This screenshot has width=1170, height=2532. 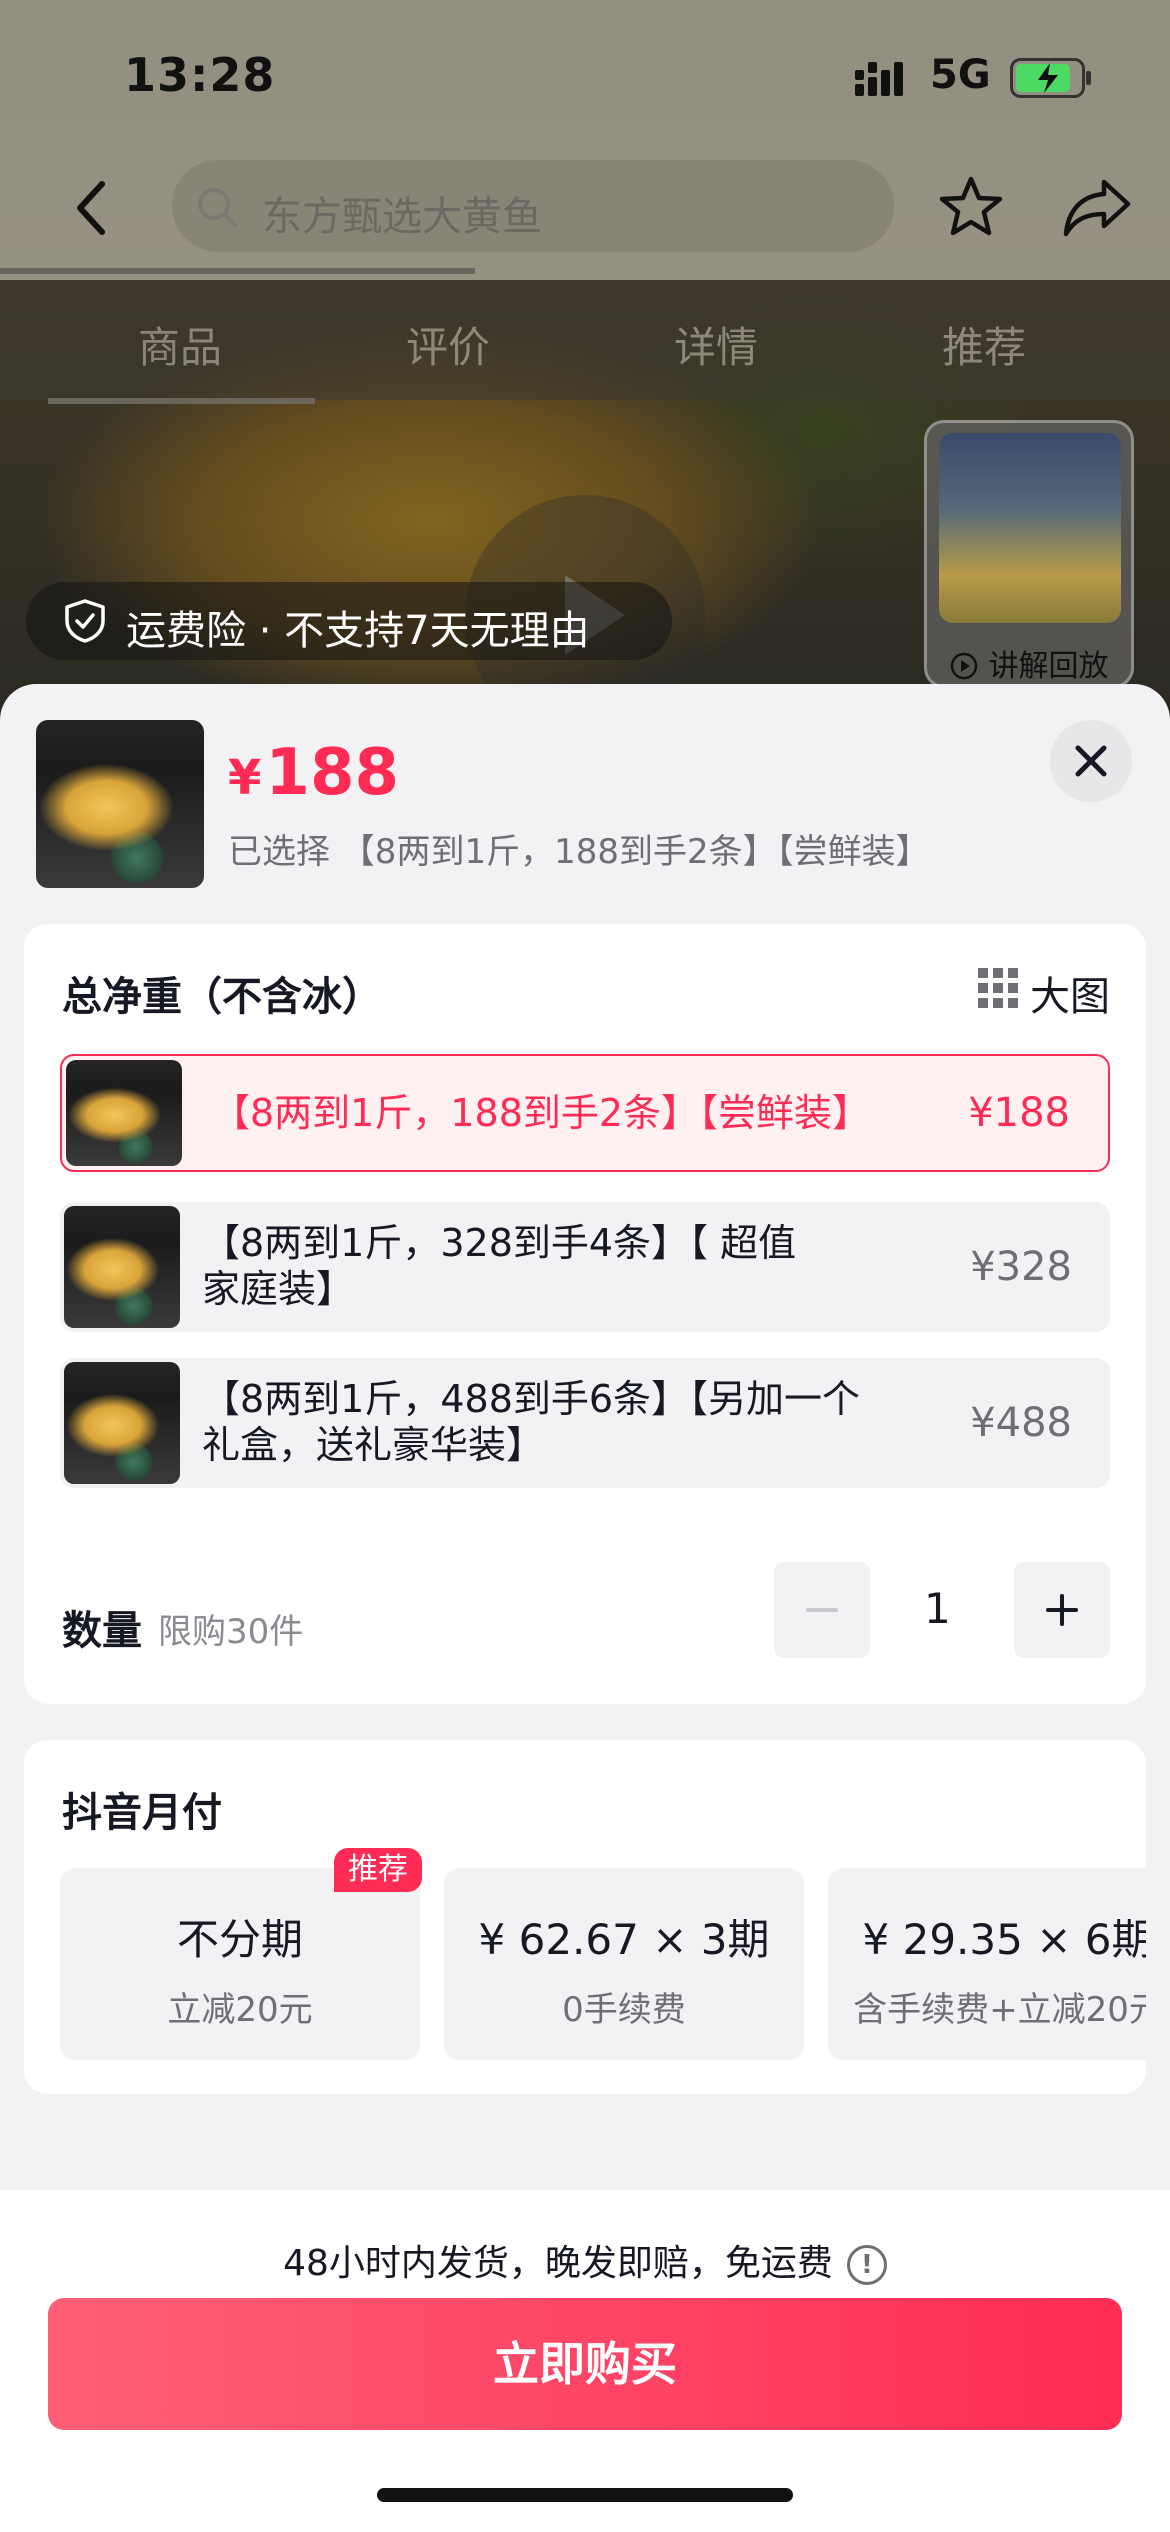 I want to click on price-value: 188, so click(x=332, y=773).